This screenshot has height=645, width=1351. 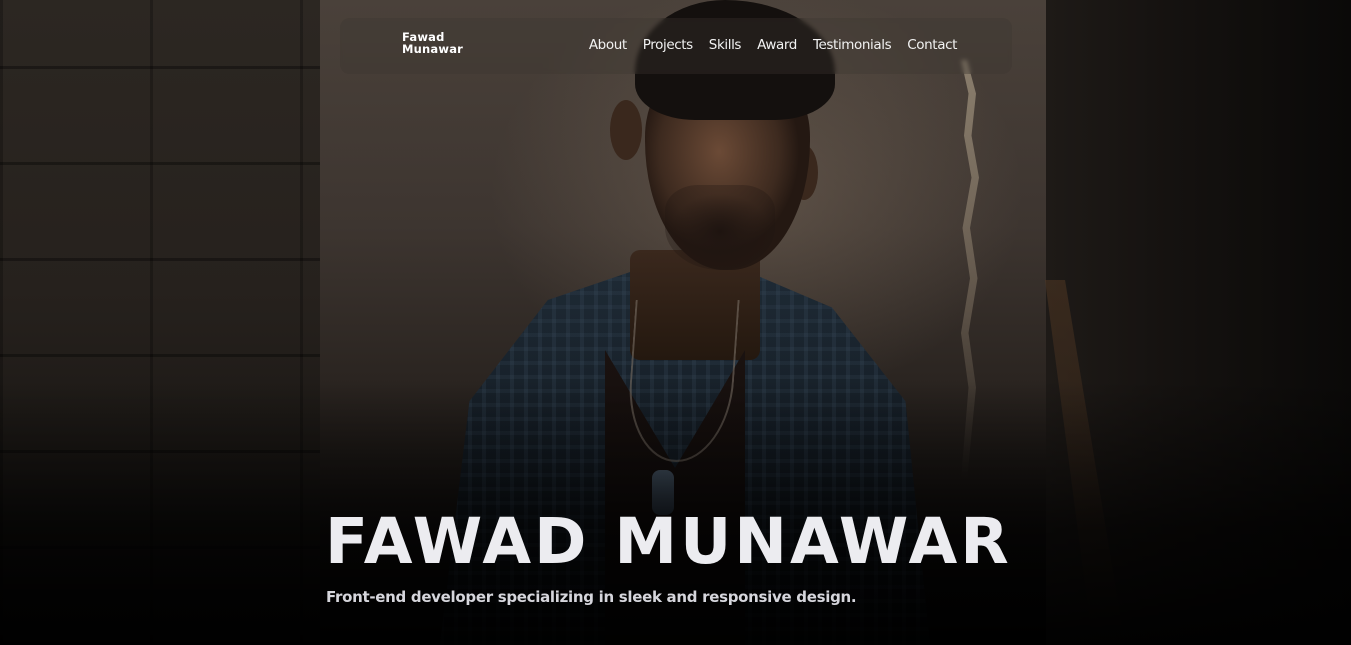 I want to click on nav-link-projects: Projects, so click(x=668, y=45).